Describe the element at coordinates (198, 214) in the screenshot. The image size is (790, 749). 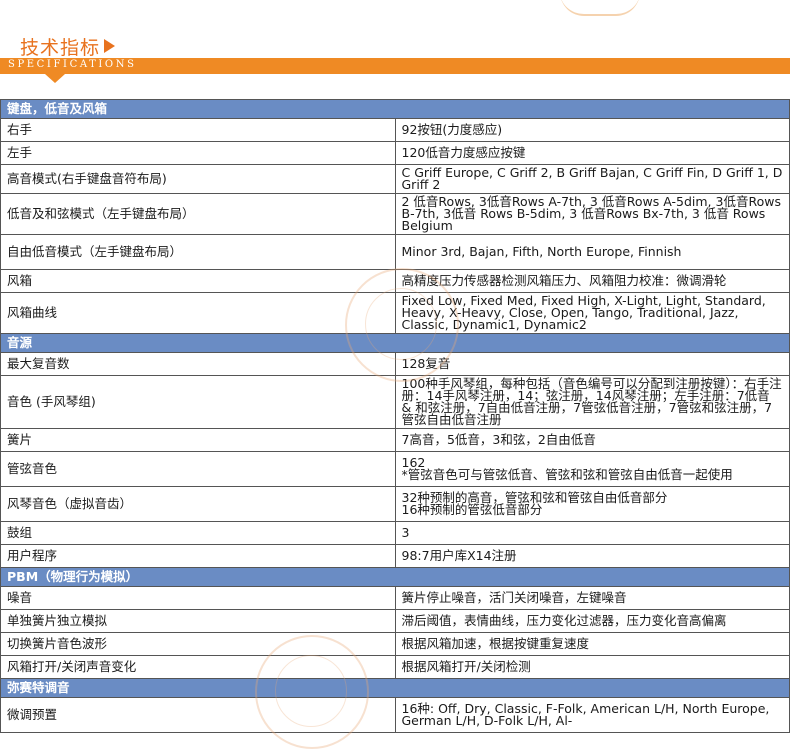
I see `row-label: 低音及和弦模式（左手键盘布局）` at that location.